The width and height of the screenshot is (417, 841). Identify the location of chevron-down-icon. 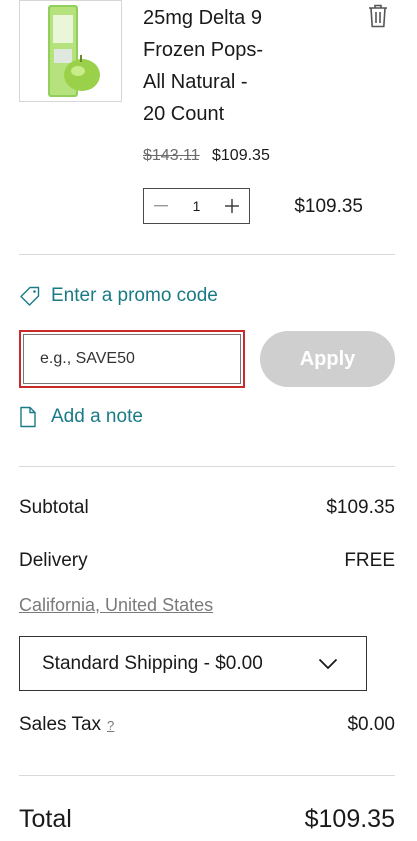
(328, 663).